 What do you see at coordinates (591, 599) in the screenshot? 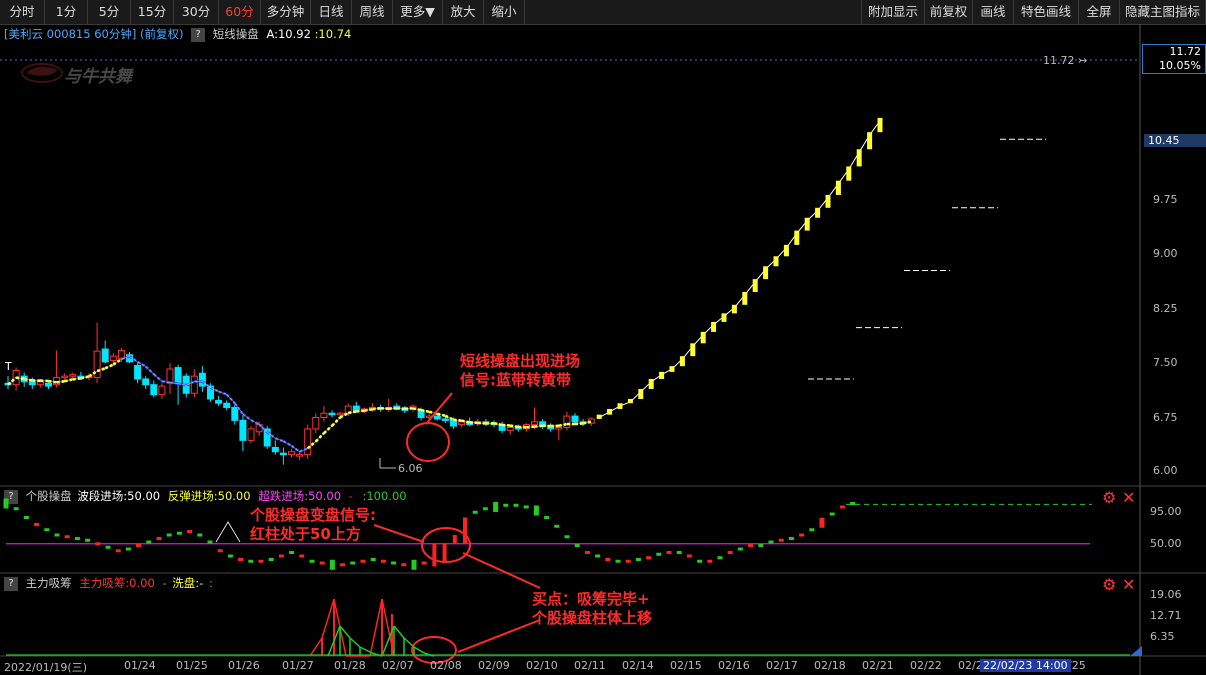
I see `annotation-buy-line1: 买点：吸筹完毕+` at bounding box center [591, 599].